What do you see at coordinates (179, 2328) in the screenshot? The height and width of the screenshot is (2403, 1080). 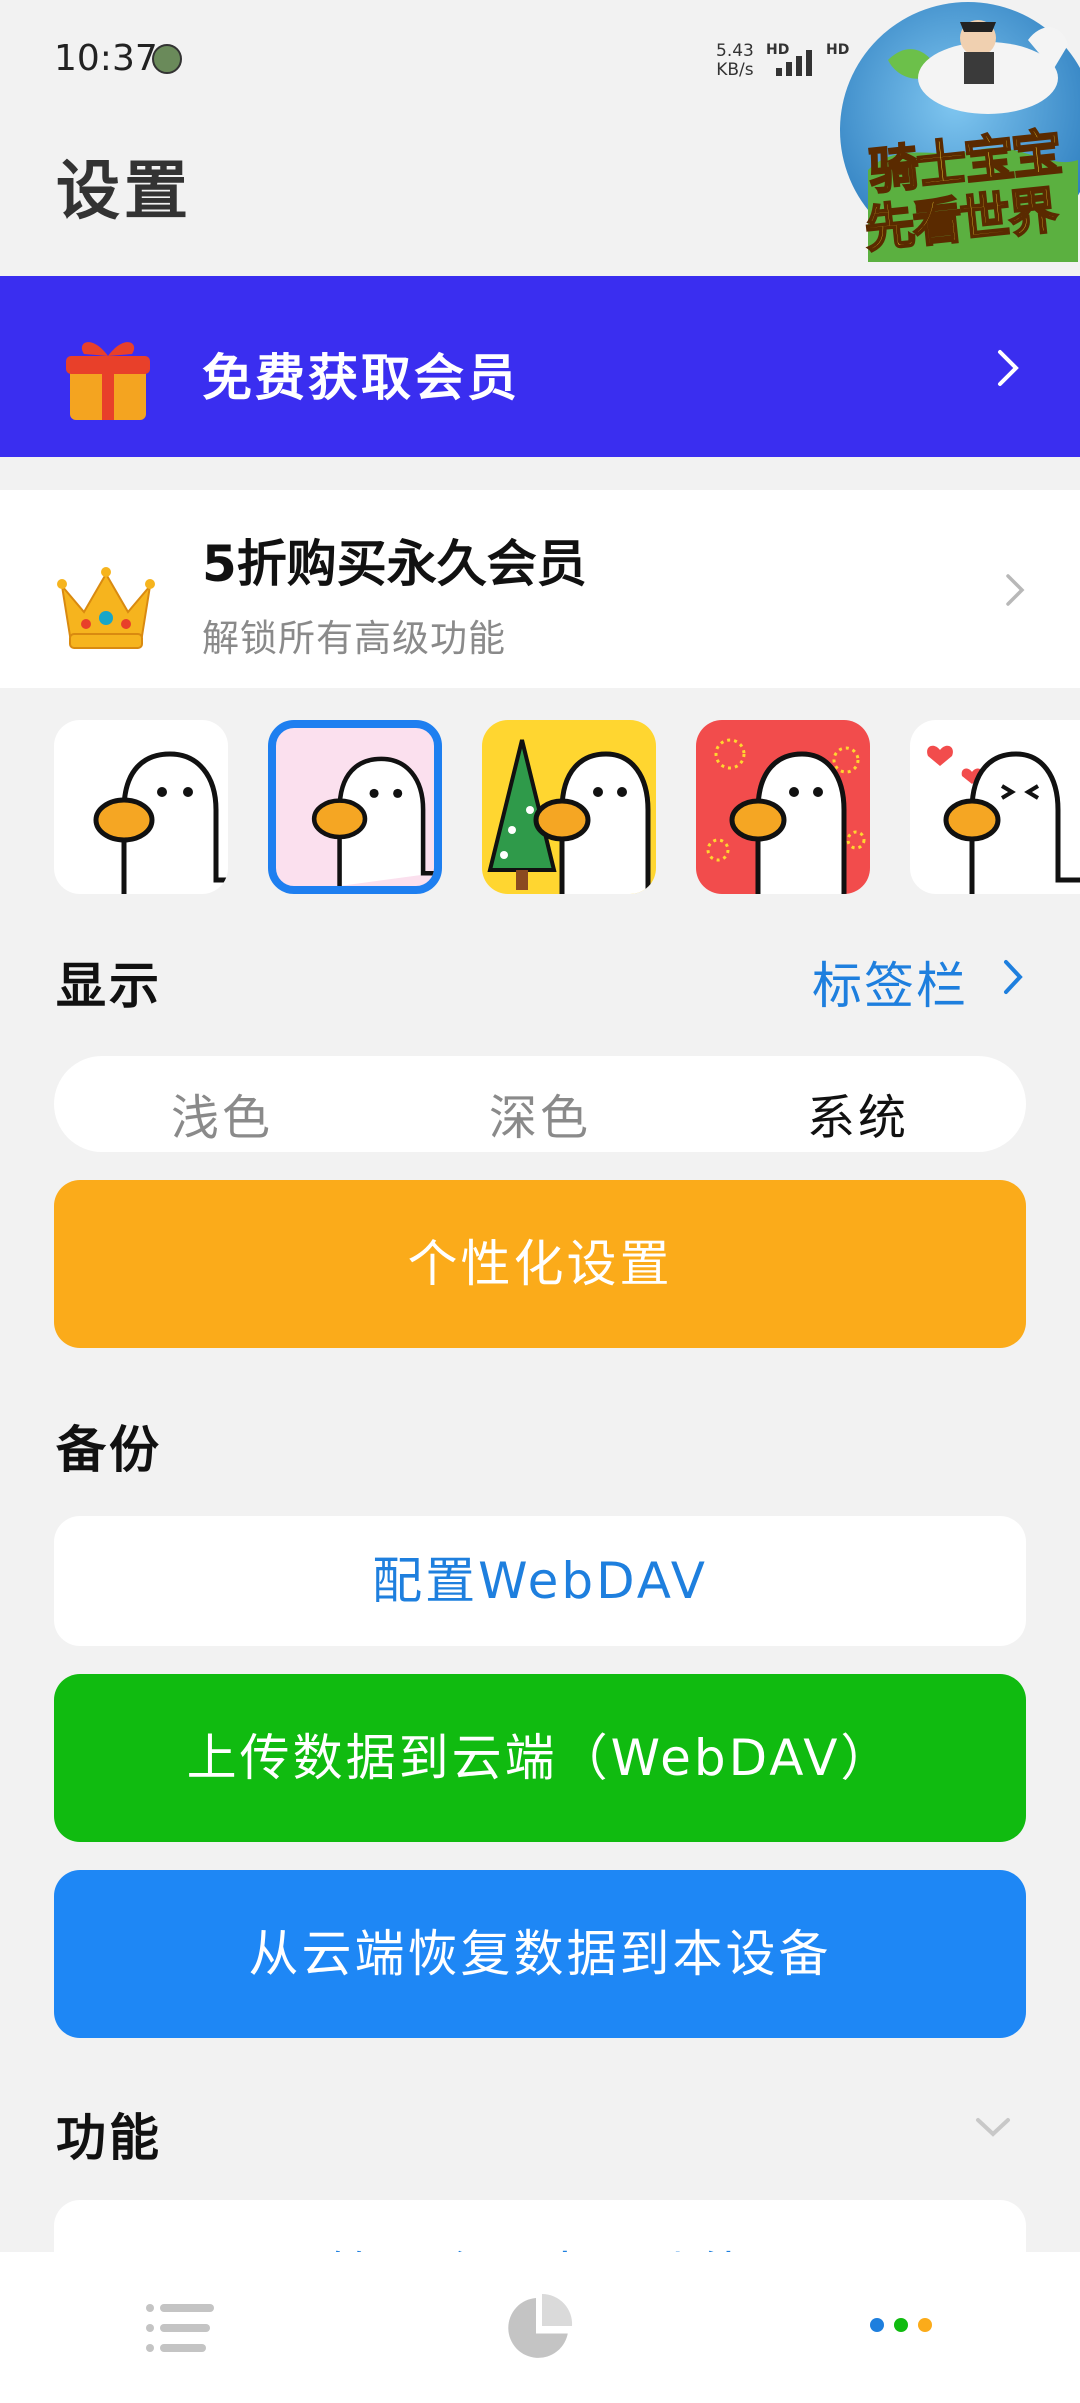 I see `list-icon` at bounding box center [179, 2328].